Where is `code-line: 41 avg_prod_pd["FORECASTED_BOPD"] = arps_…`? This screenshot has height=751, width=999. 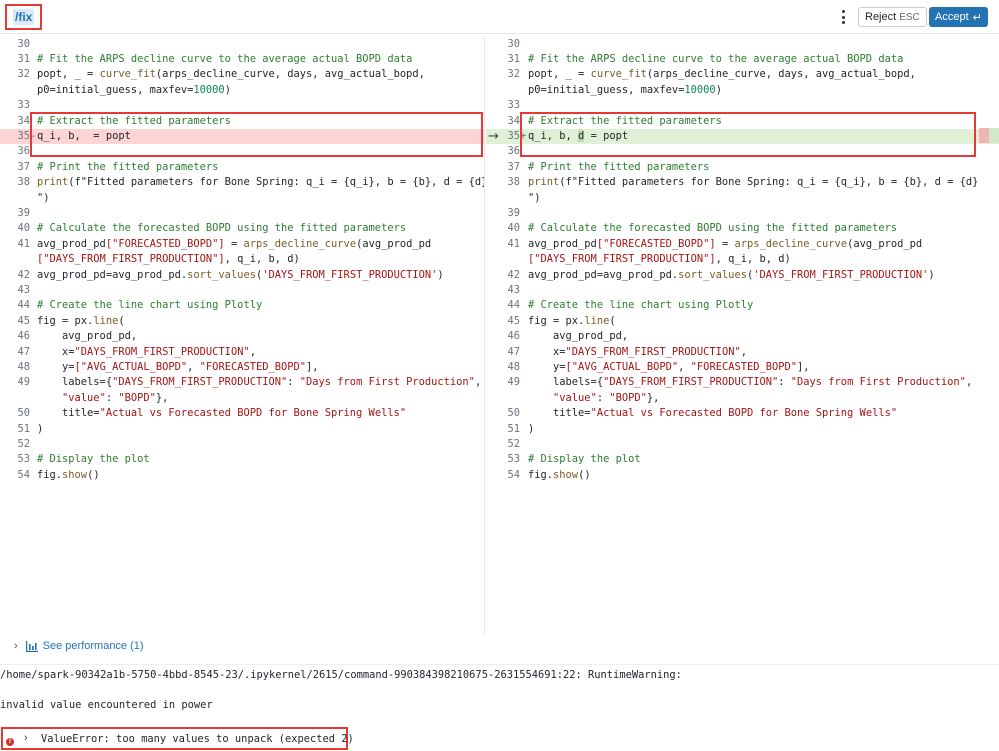
code-line: 41 avg_prod_pd["FORECASTED_BOPD"] = arps_… is located at coordinates (742, 244).